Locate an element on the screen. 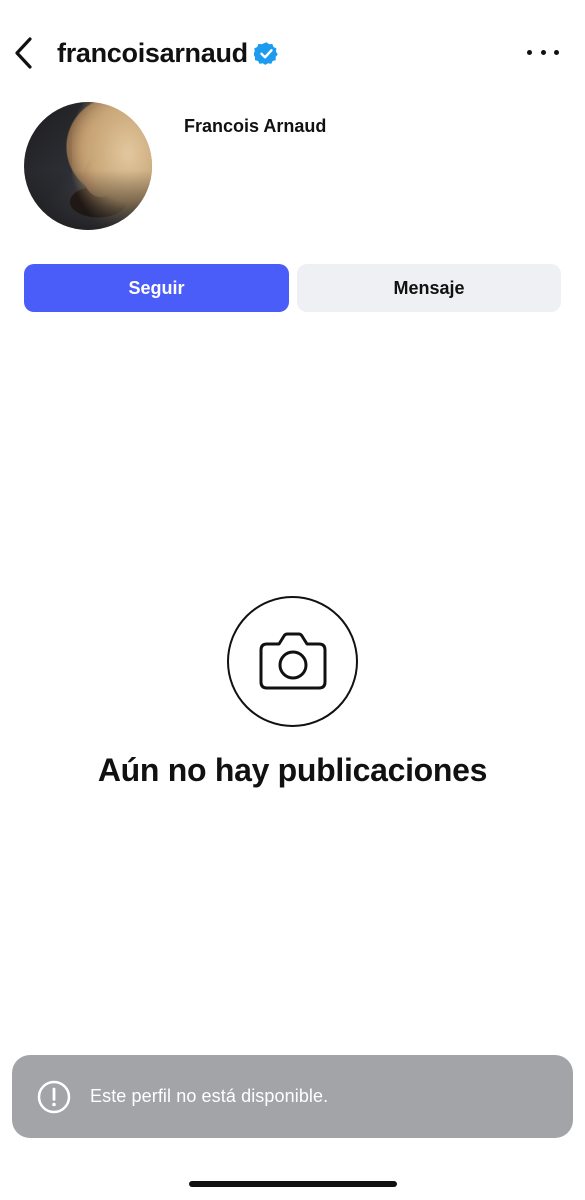 This screenshot has height=1200, width=585. home-indicator is located at coordinates (293, 1184).